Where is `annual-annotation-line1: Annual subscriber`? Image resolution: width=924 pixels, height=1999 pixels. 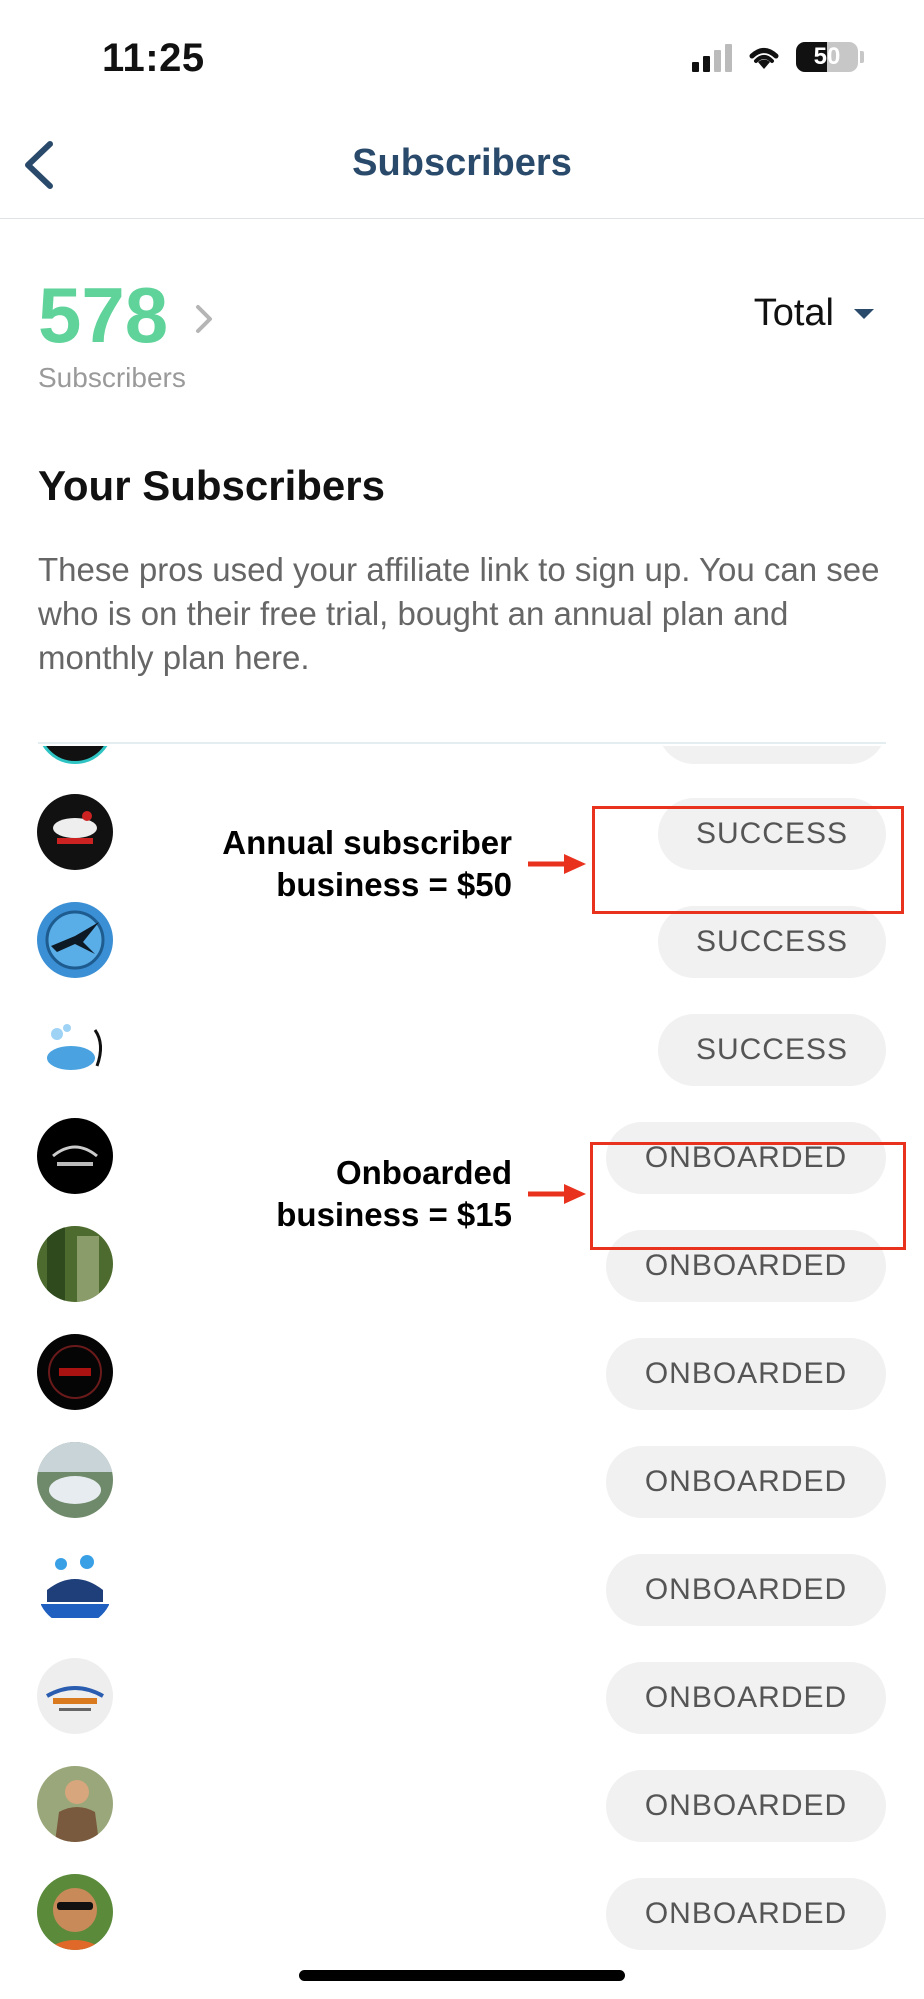
annual-annotation-line1: Annual subscriber is located at coordinates (367, 842).